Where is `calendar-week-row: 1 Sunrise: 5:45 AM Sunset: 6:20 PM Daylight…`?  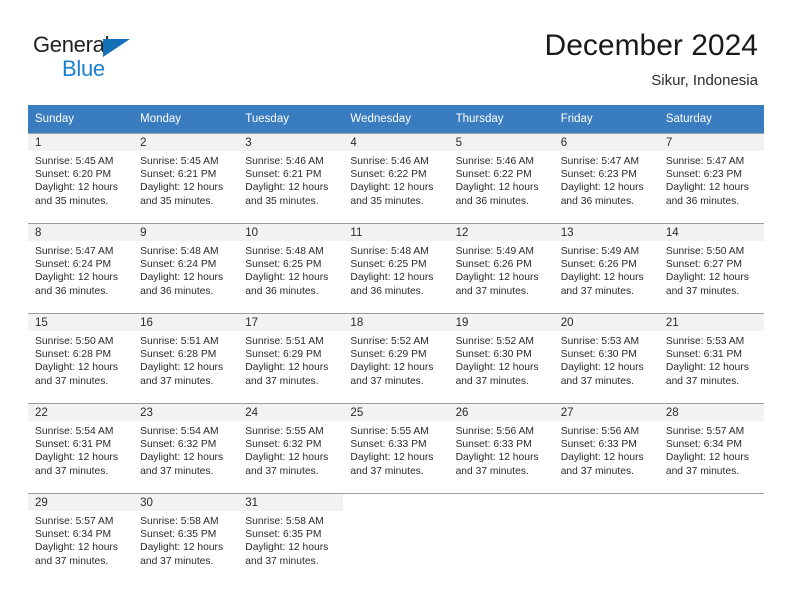
calendar-week-row: 1 Sunrise: 5:45 AM Sunset: 6:20 PM Daylight… is located at coordinates (396, 178).